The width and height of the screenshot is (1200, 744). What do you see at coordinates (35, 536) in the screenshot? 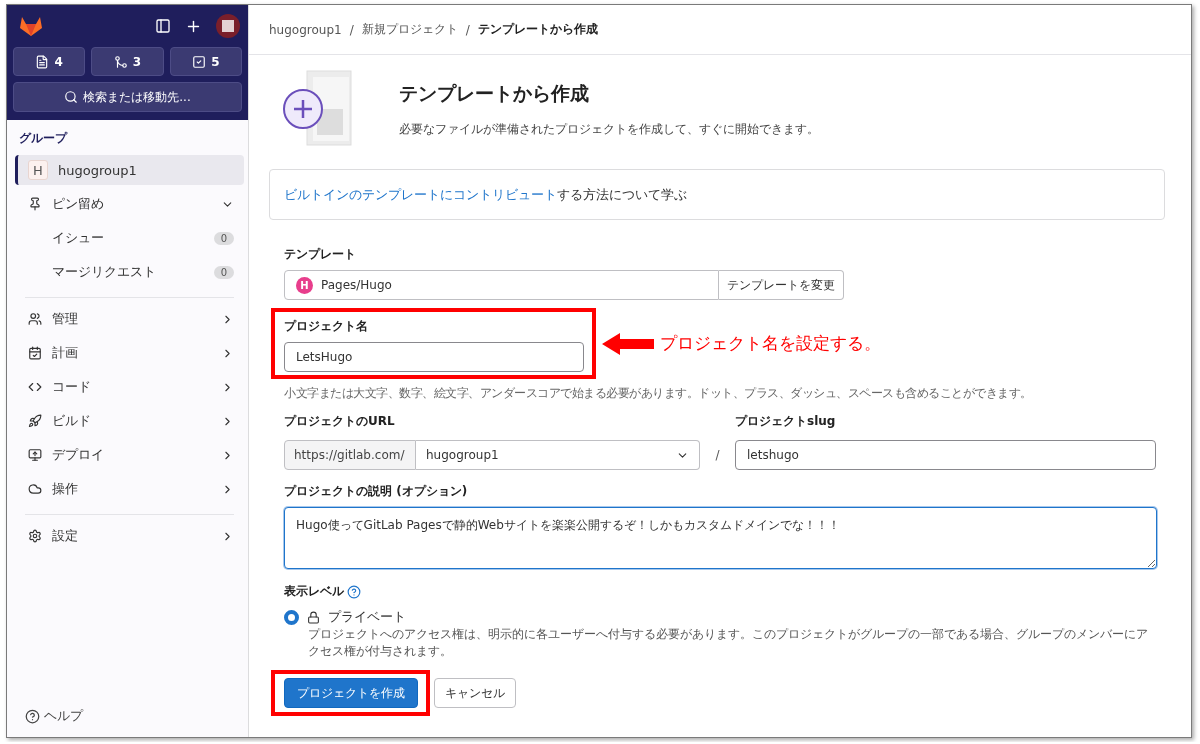
I see `settings-icon` at bounding box center [35, 536].